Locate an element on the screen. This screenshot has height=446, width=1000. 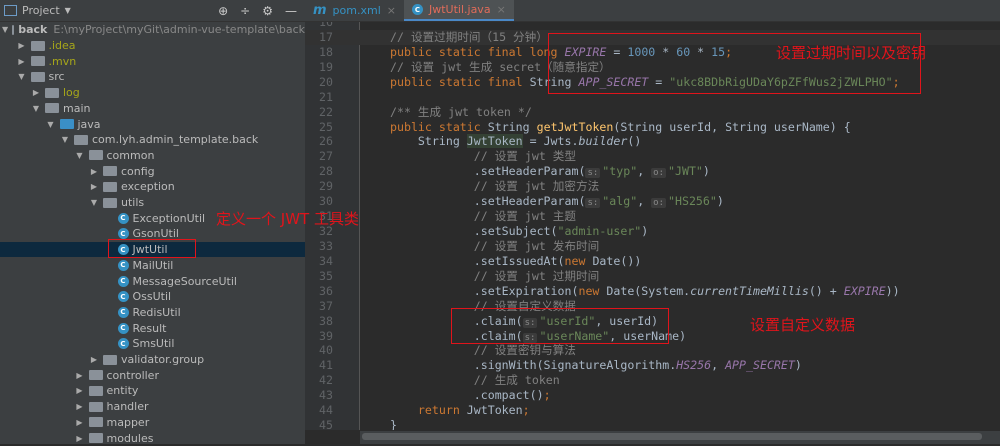
tree-item-exception: ▶ exception is located at coordinates (152, 187).